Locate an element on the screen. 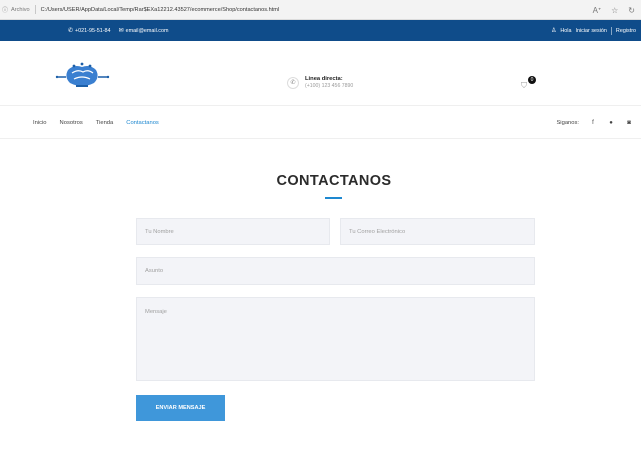  name-placeholder: Tu Nombre is located at coordinates (159, 231).